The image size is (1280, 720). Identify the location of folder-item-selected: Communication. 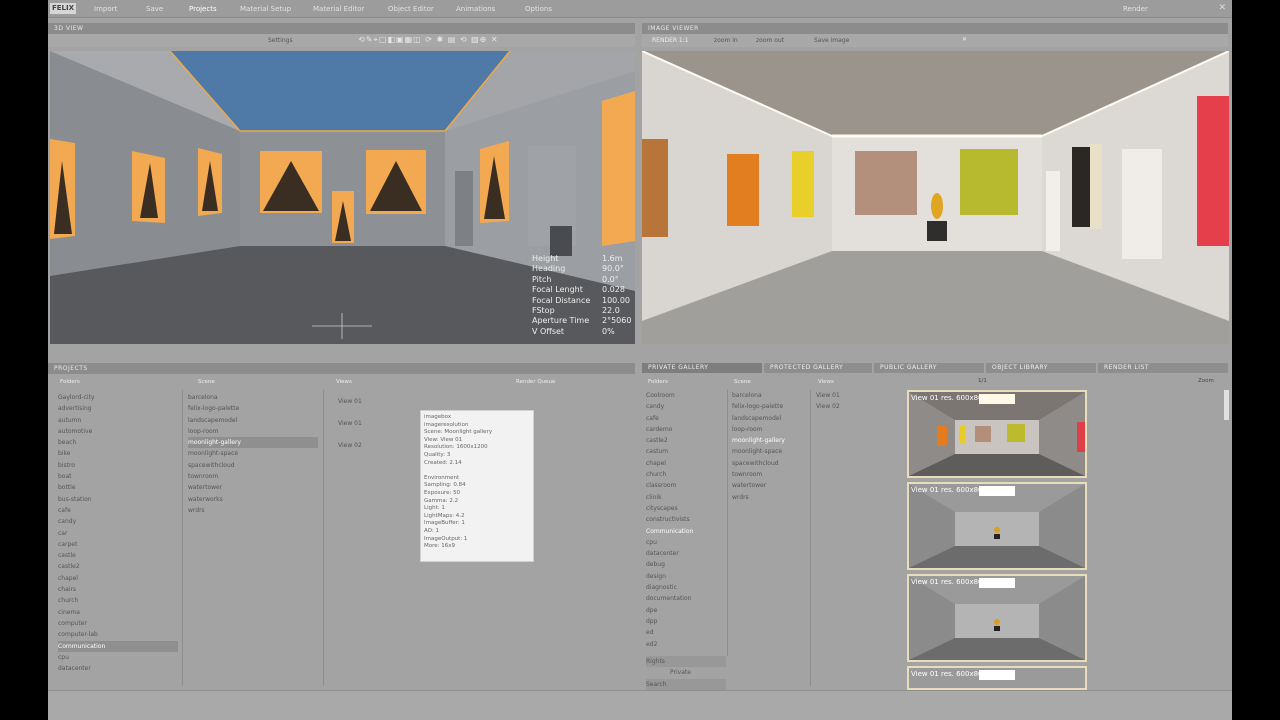
(118, 646).